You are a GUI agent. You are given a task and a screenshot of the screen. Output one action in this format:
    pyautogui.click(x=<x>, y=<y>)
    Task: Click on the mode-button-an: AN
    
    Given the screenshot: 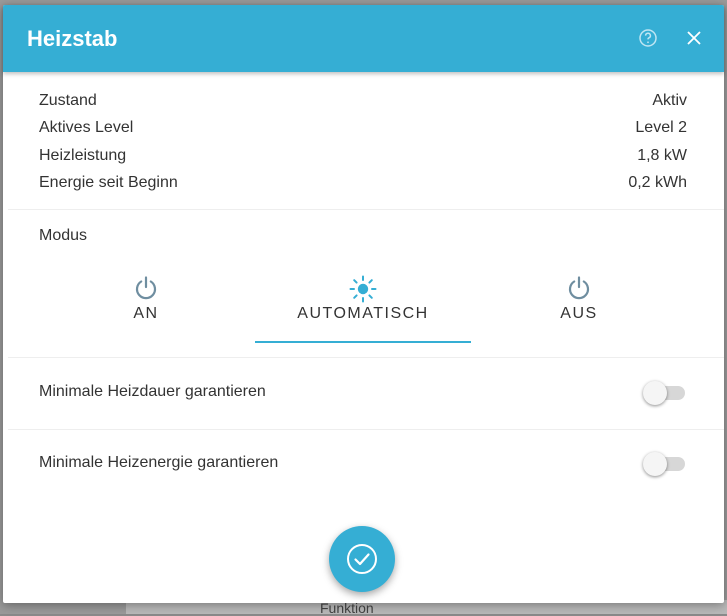 What is the action you would take?
    pyautogui.click(x=146, y=306)
    